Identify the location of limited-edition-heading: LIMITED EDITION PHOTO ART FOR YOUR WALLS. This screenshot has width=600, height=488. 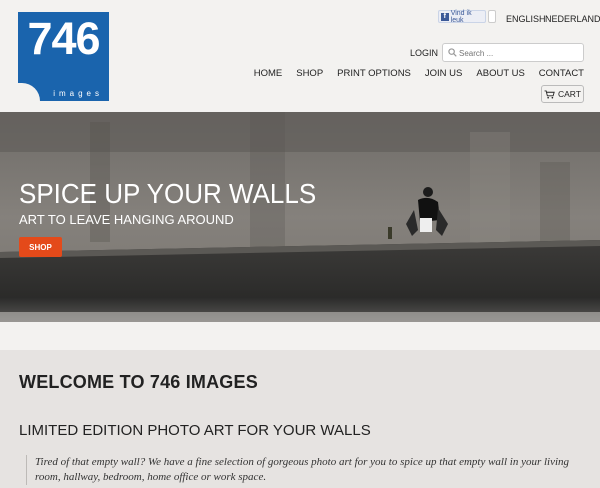
(195, 430).